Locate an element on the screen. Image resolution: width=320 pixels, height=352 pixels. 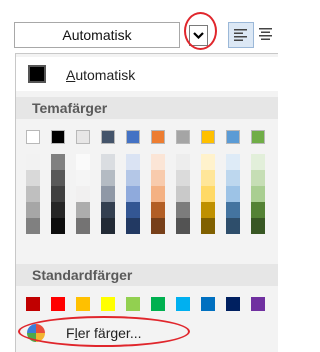
font-color-picker: Automatisk is located at coordinates (97, 35).